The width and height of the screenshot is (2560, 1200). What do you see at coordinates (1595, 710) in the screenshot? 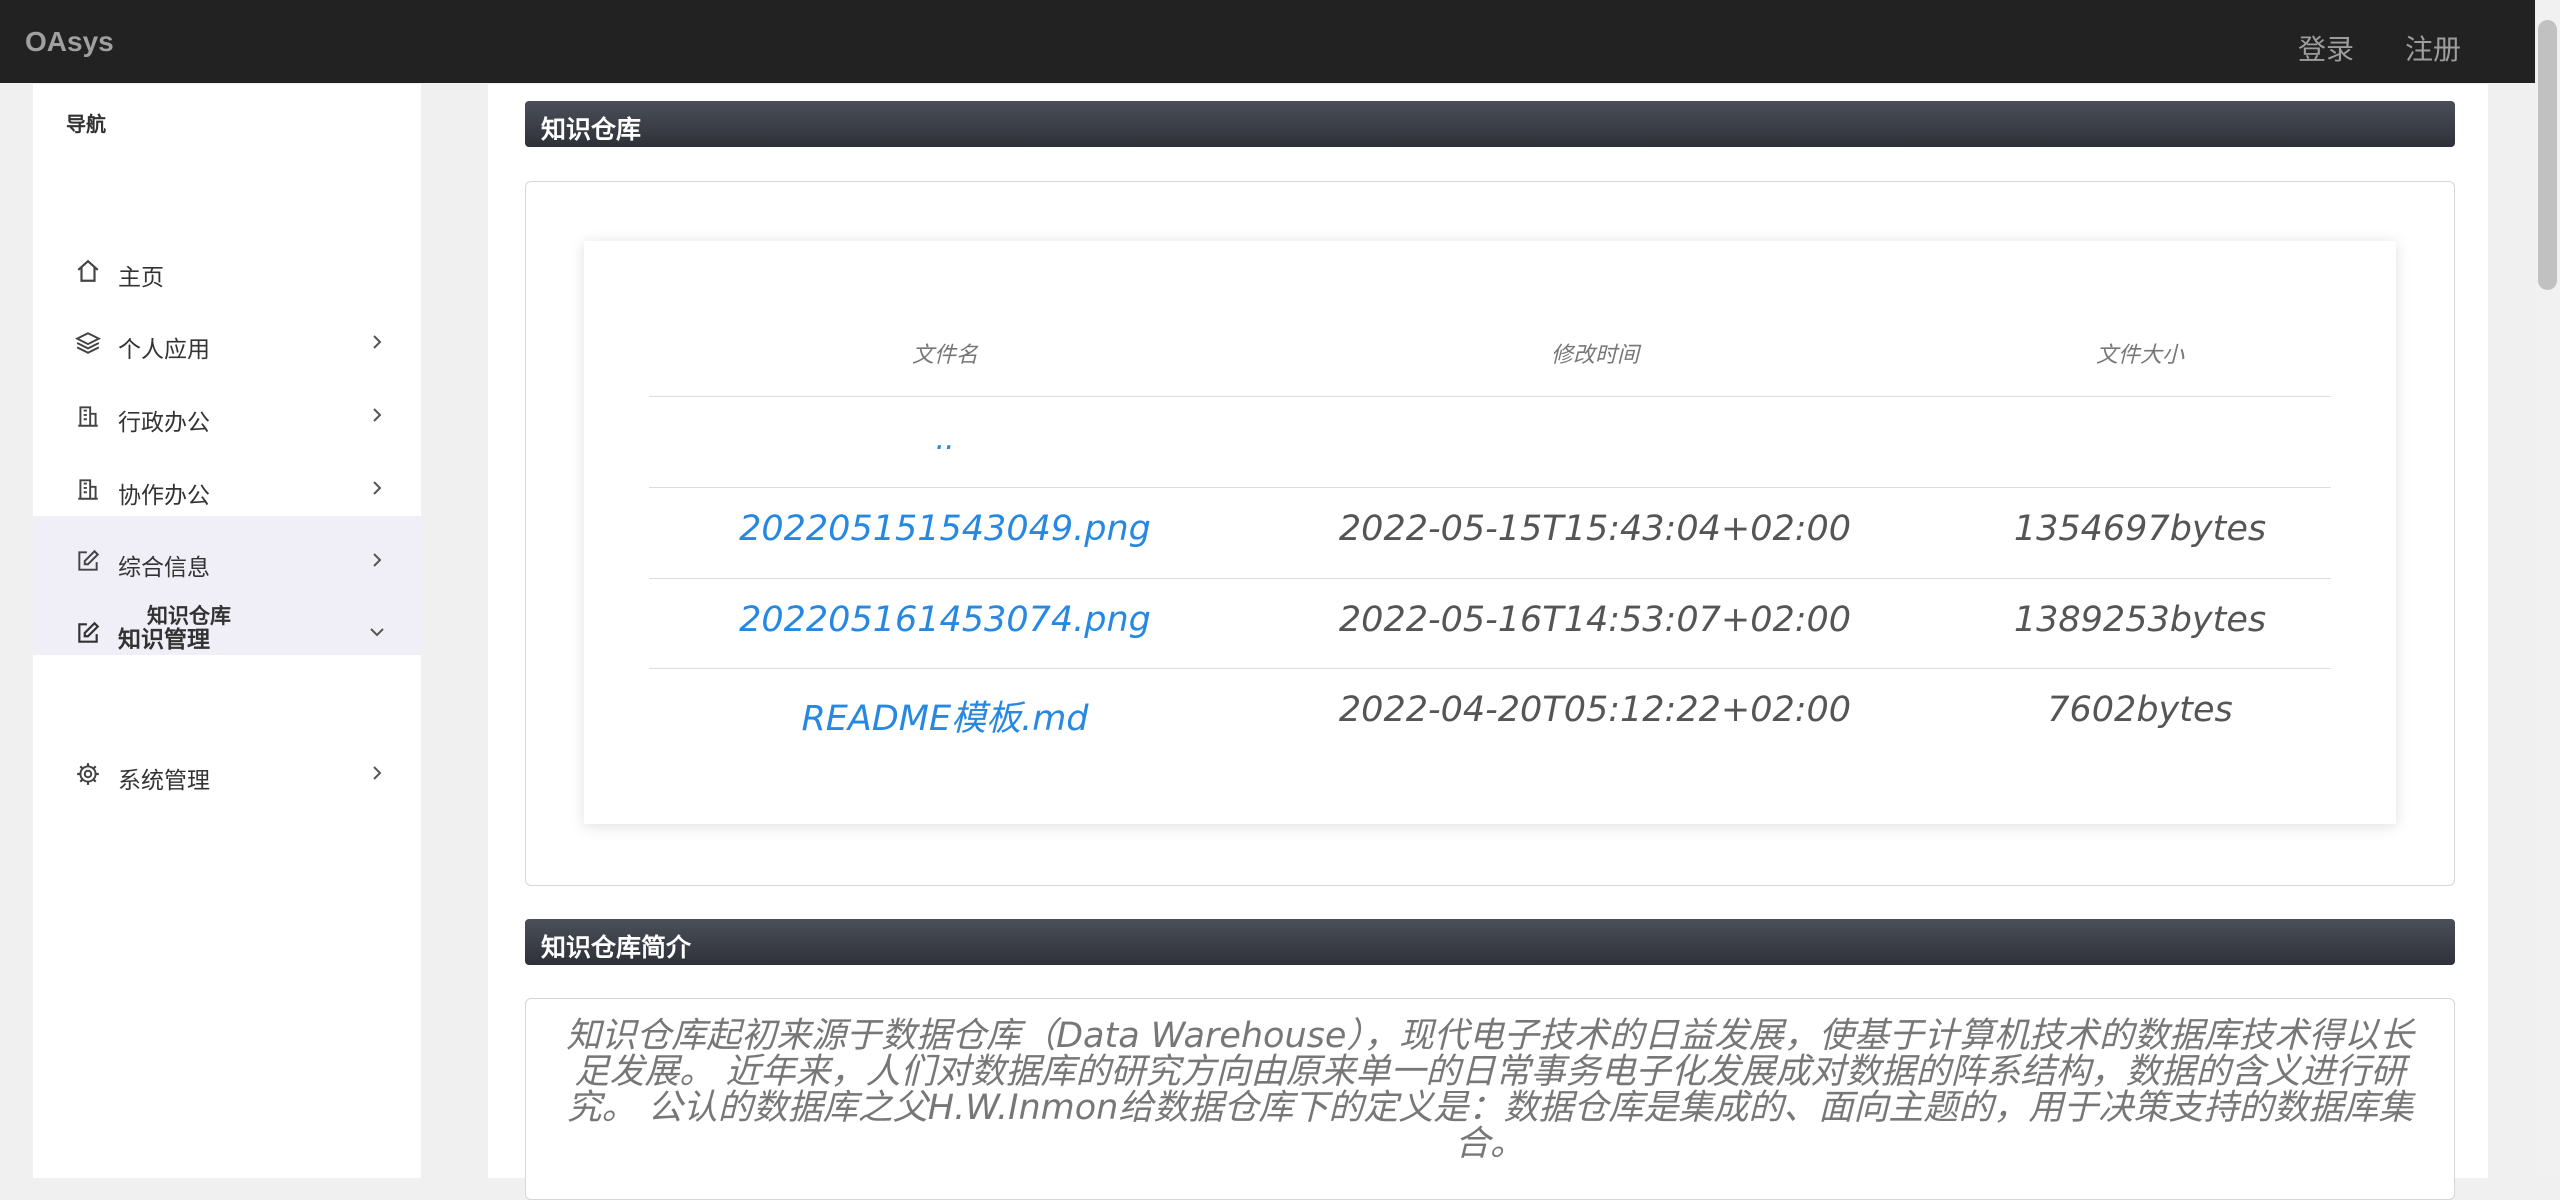
I see `file-modified: 2022-04-20T05:12:22+02:00` at bounding box center [1595, 710].